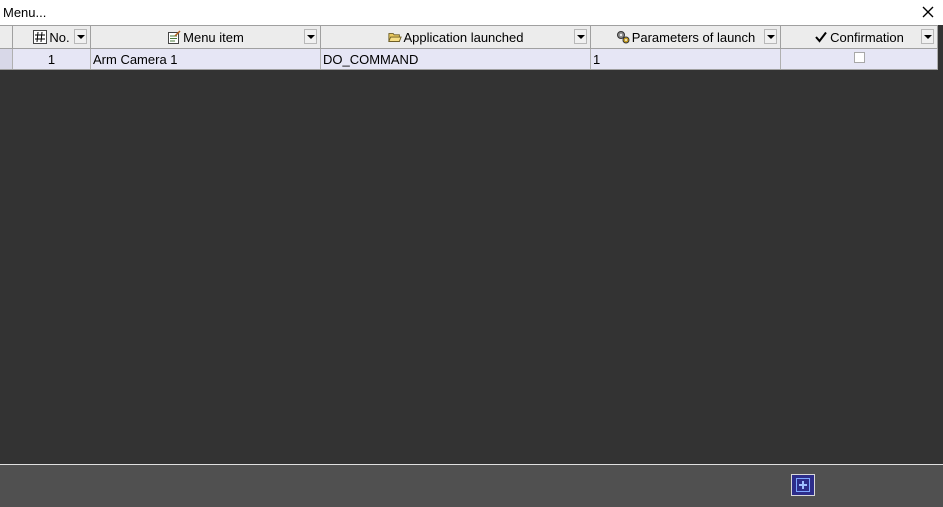 The image size is (943, 507). What do you see at coordinates (821, 37) in the screenshot?
I see `checkmark-icon` at bounding box center [821, 37].